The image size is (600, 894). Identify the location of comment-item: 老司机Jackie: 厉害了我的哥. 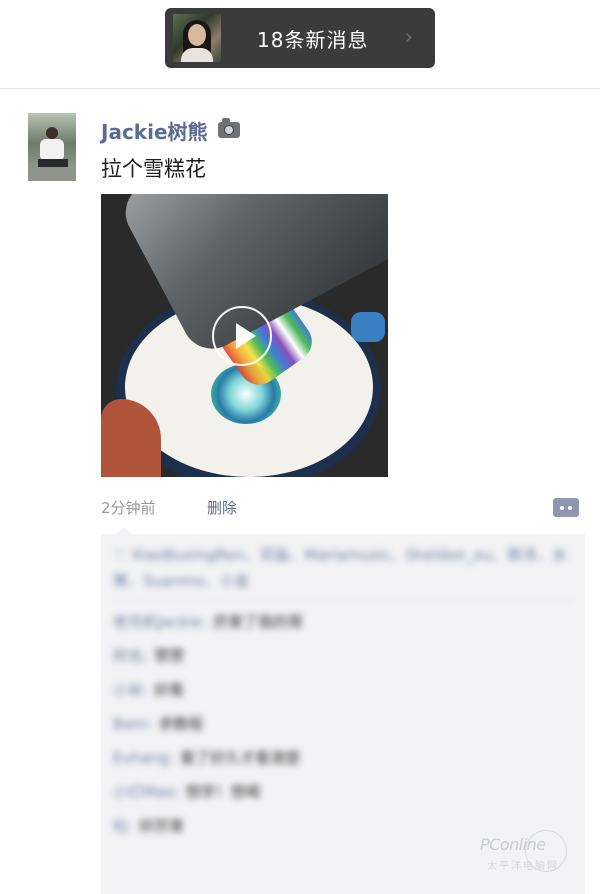
(343, 622).